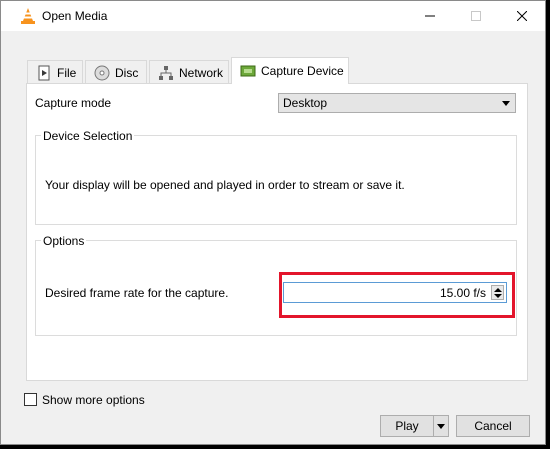 This screenshot has height=449, width=550. I want to click on tab-disc: Disc, so click(116, 72).